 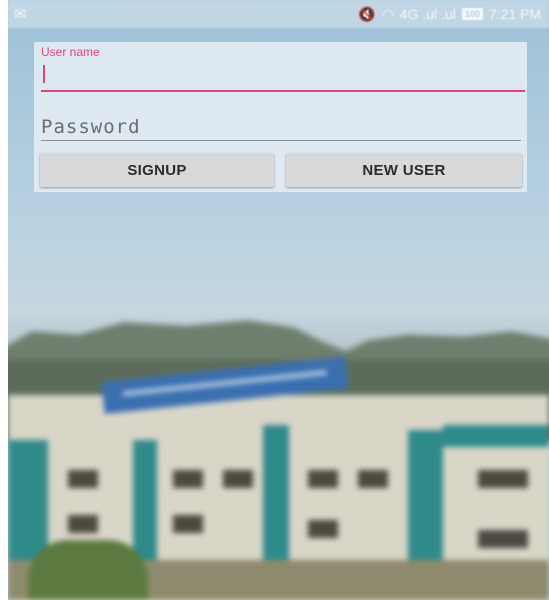 What do you see at coordinates (20, 14) in the screenshot?
I see `app-notification-icon: ✉` at bounding box center [20, 14].